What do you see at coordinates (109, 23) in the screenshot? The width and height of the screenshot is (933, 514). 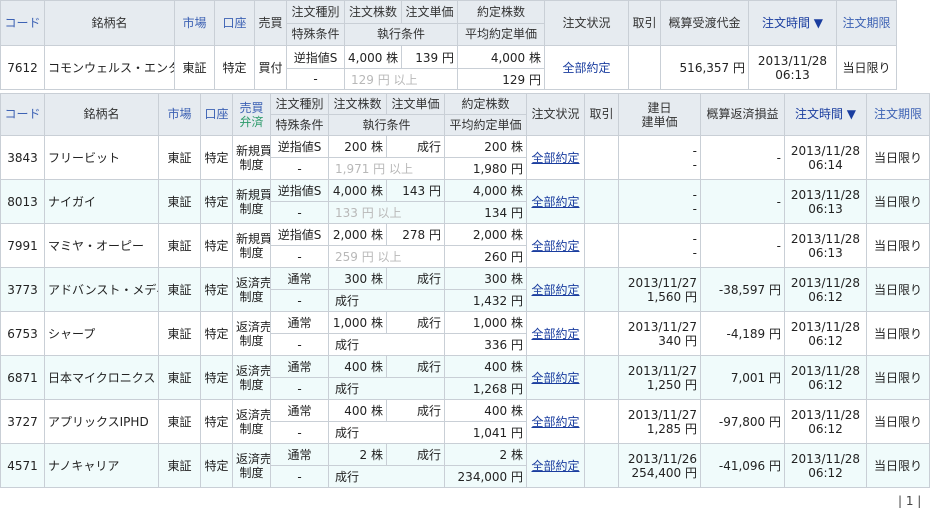 I see `col-name-header: 銘柄名` at bounding box center [109, 23].